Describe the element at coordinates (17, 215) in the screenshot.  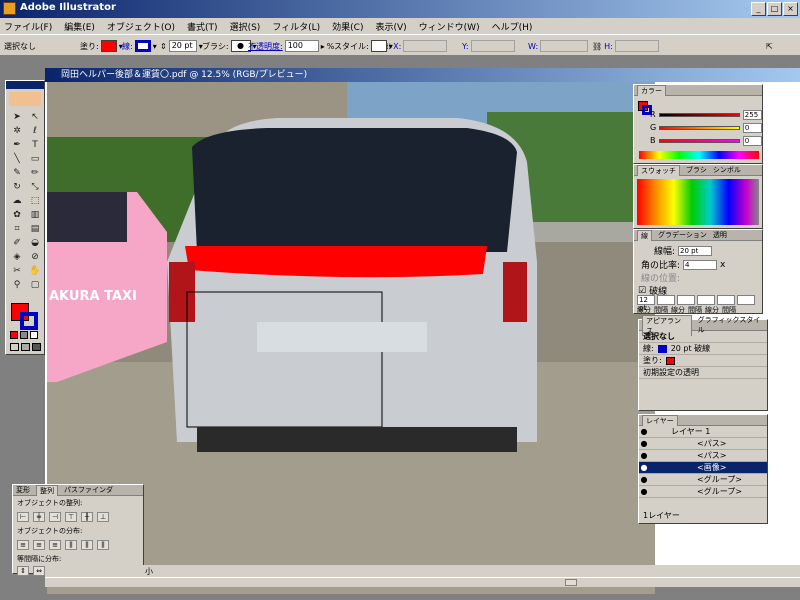
I see `symbol-sprayer-tool-icon: ✿` at that location.